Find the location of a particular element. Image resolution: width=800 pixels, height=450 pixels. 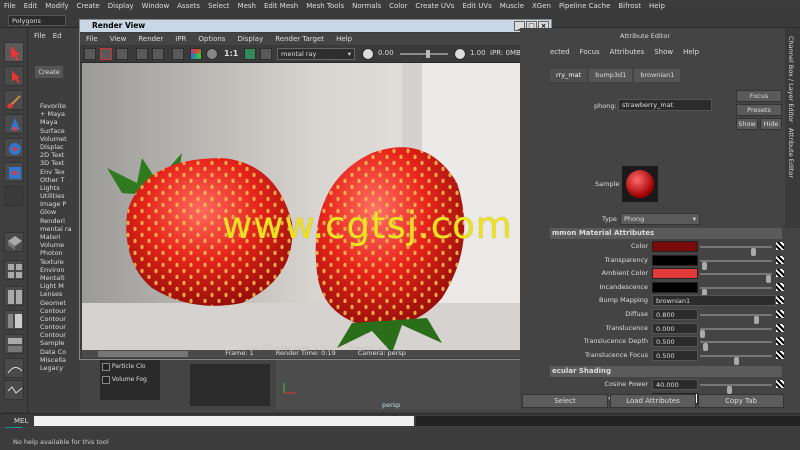

section-common-material: mmon Material Attributes is located at coordinates (666, 233).